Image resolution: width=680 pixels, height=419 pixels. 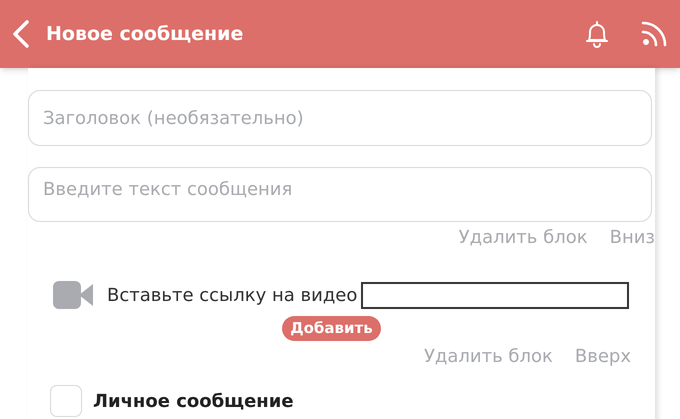 What do you see at coordinates (340, 194) in the screenshot?
I see `message-text-field: Введите текст сообщения` at bounding box center [340, 194].